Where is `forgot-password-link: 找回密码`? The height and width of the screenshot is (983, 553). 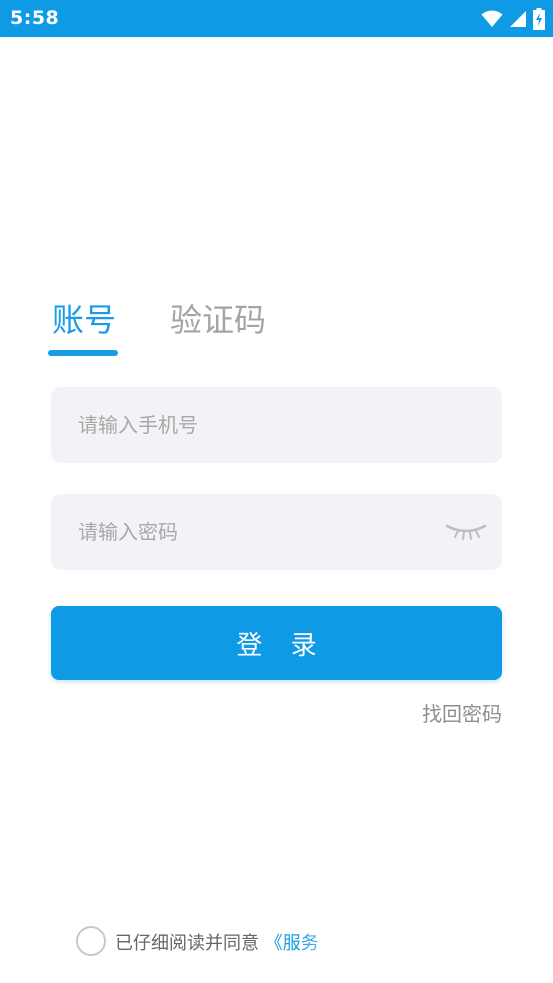 forgot-password-link: 找回密码 is located at coordinates (462, 712).